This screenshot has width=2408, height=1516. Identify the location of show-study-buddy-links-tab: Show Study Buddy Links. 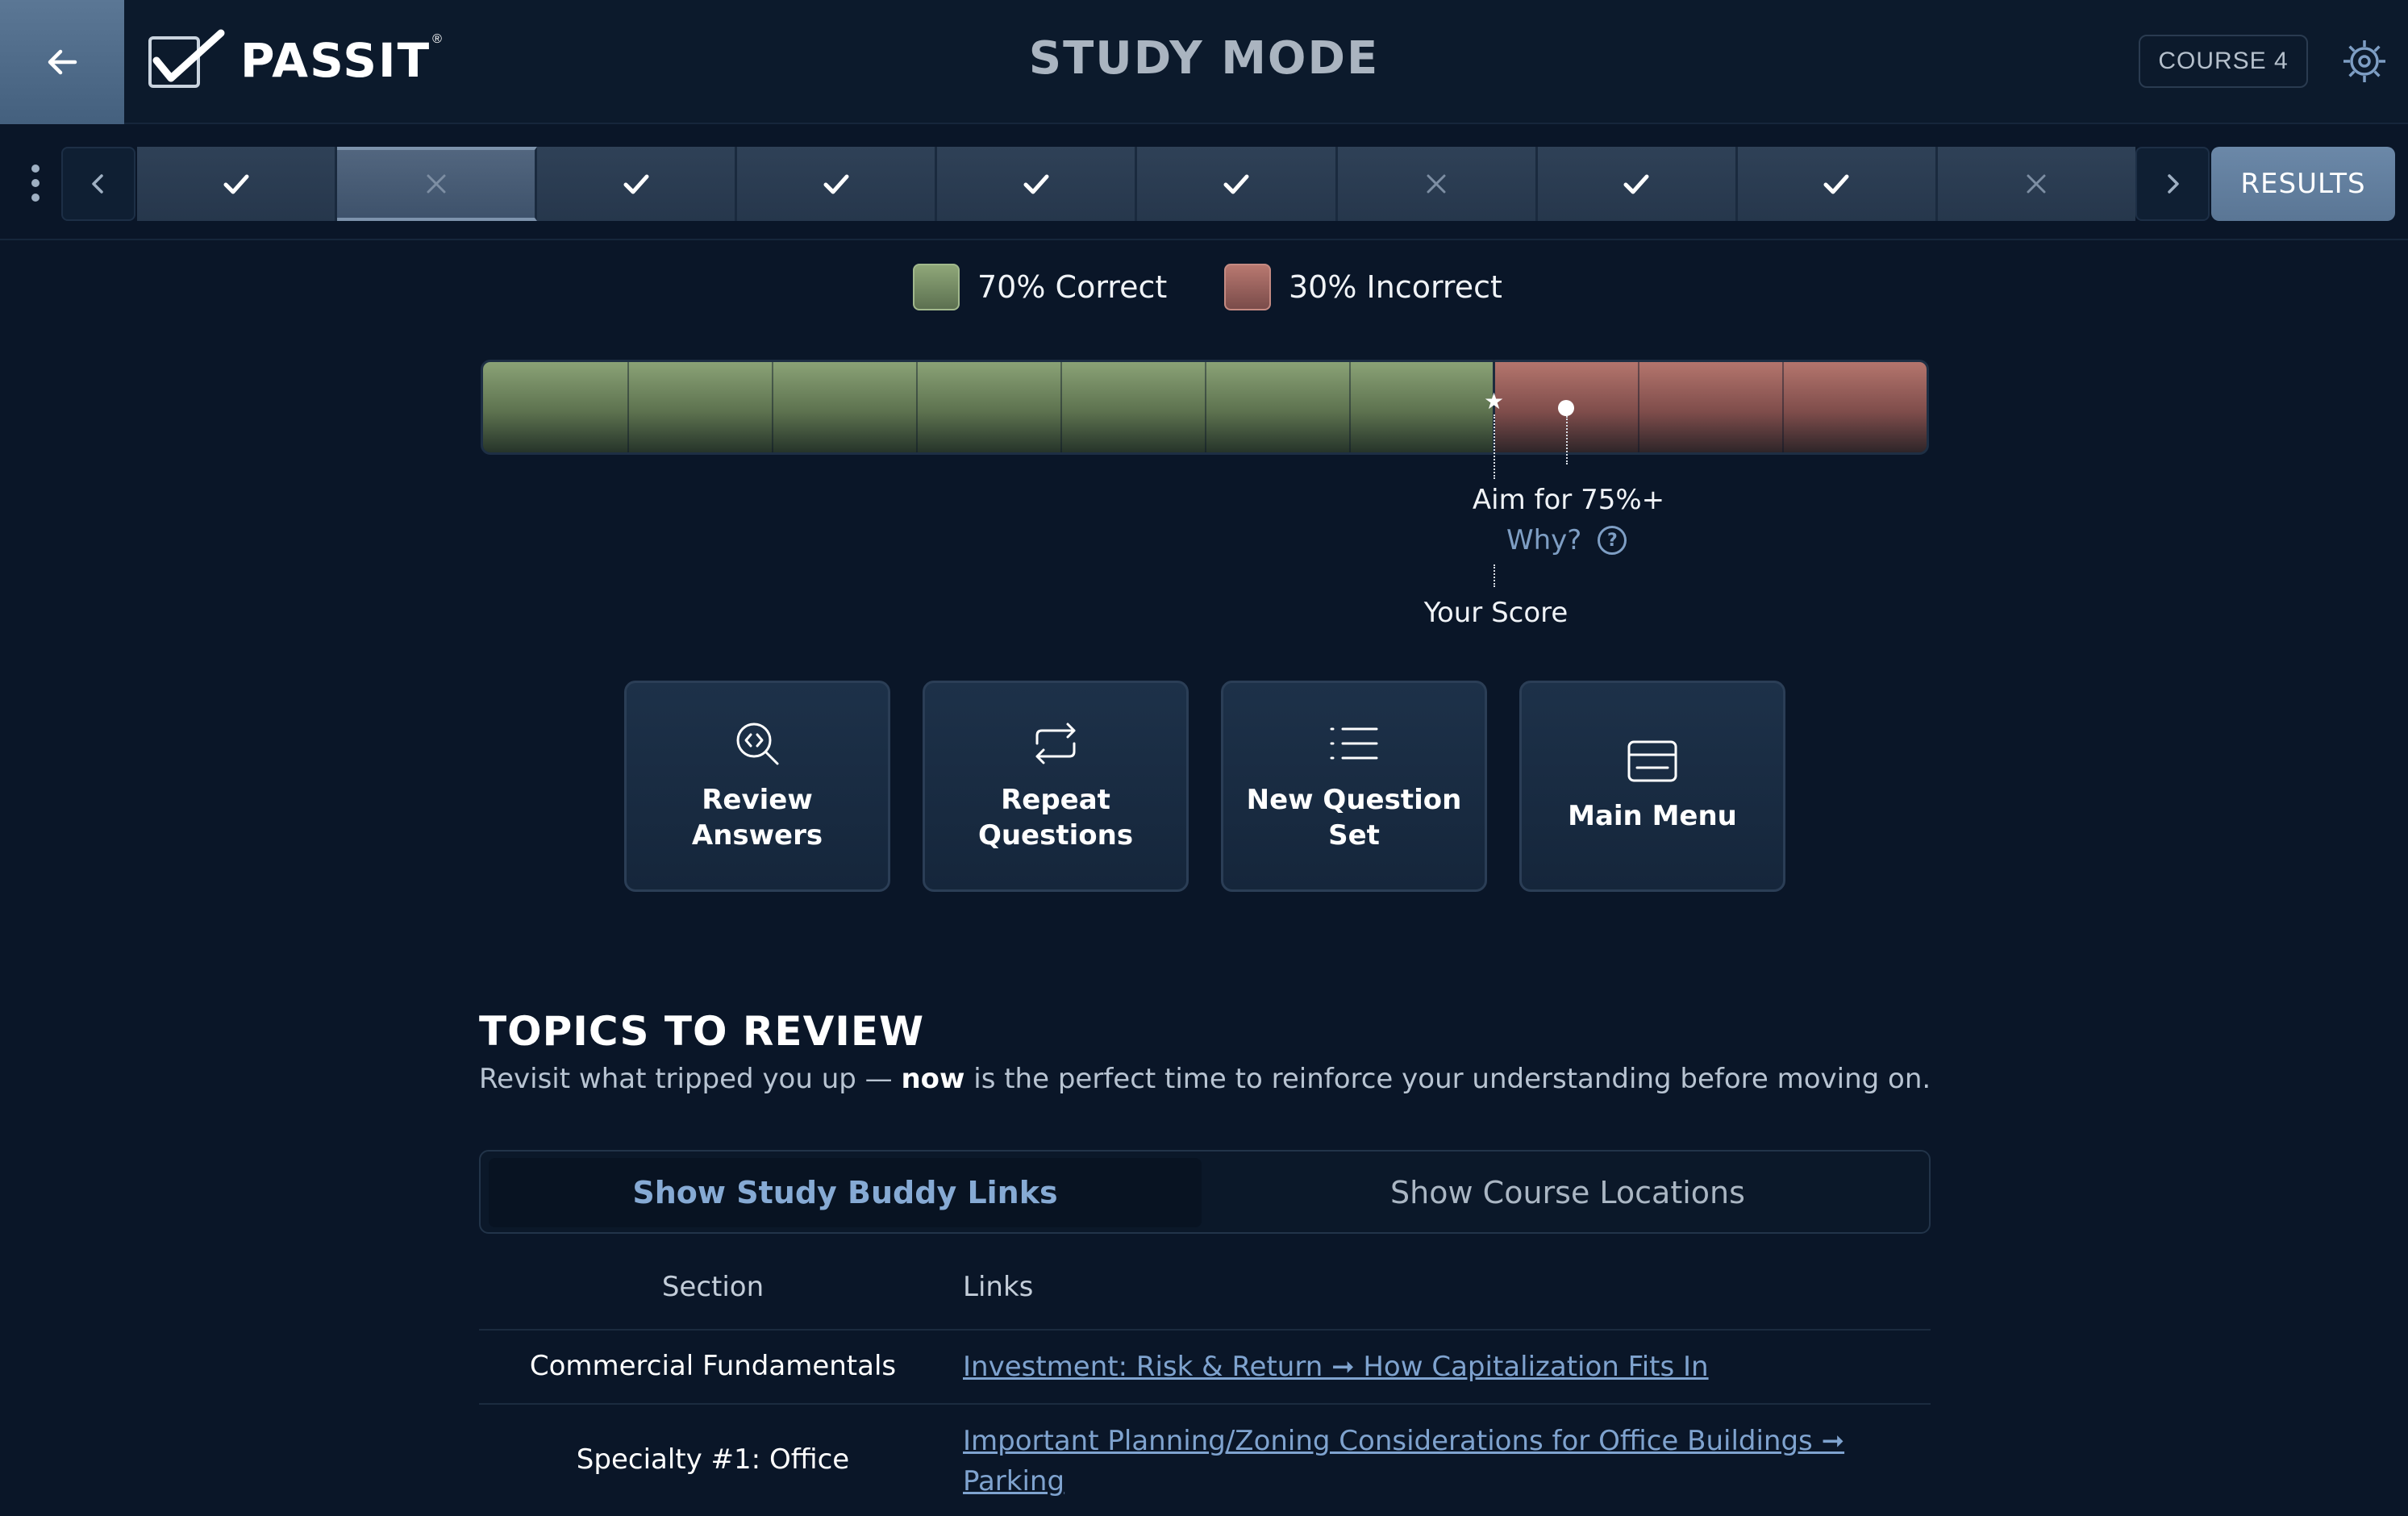
(845, 1192).